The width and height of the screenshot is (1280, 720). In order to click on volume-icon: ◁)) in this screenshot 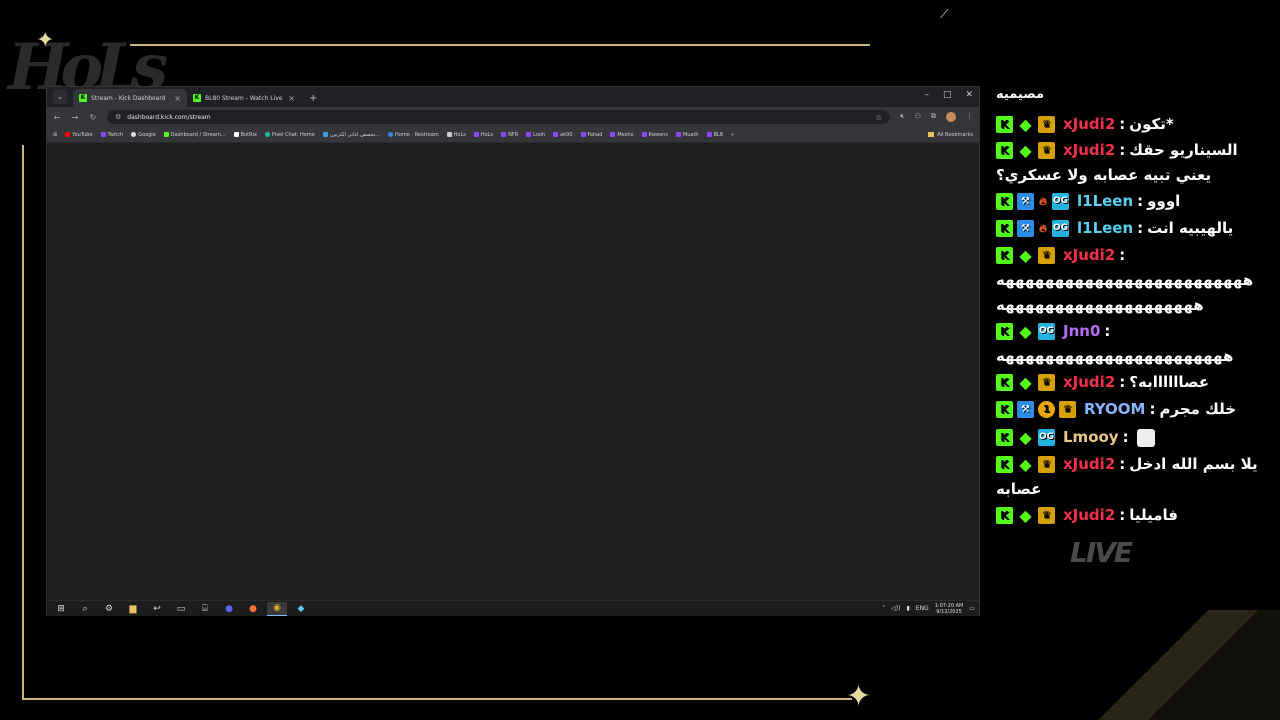, I will do `click(895, 608)`.